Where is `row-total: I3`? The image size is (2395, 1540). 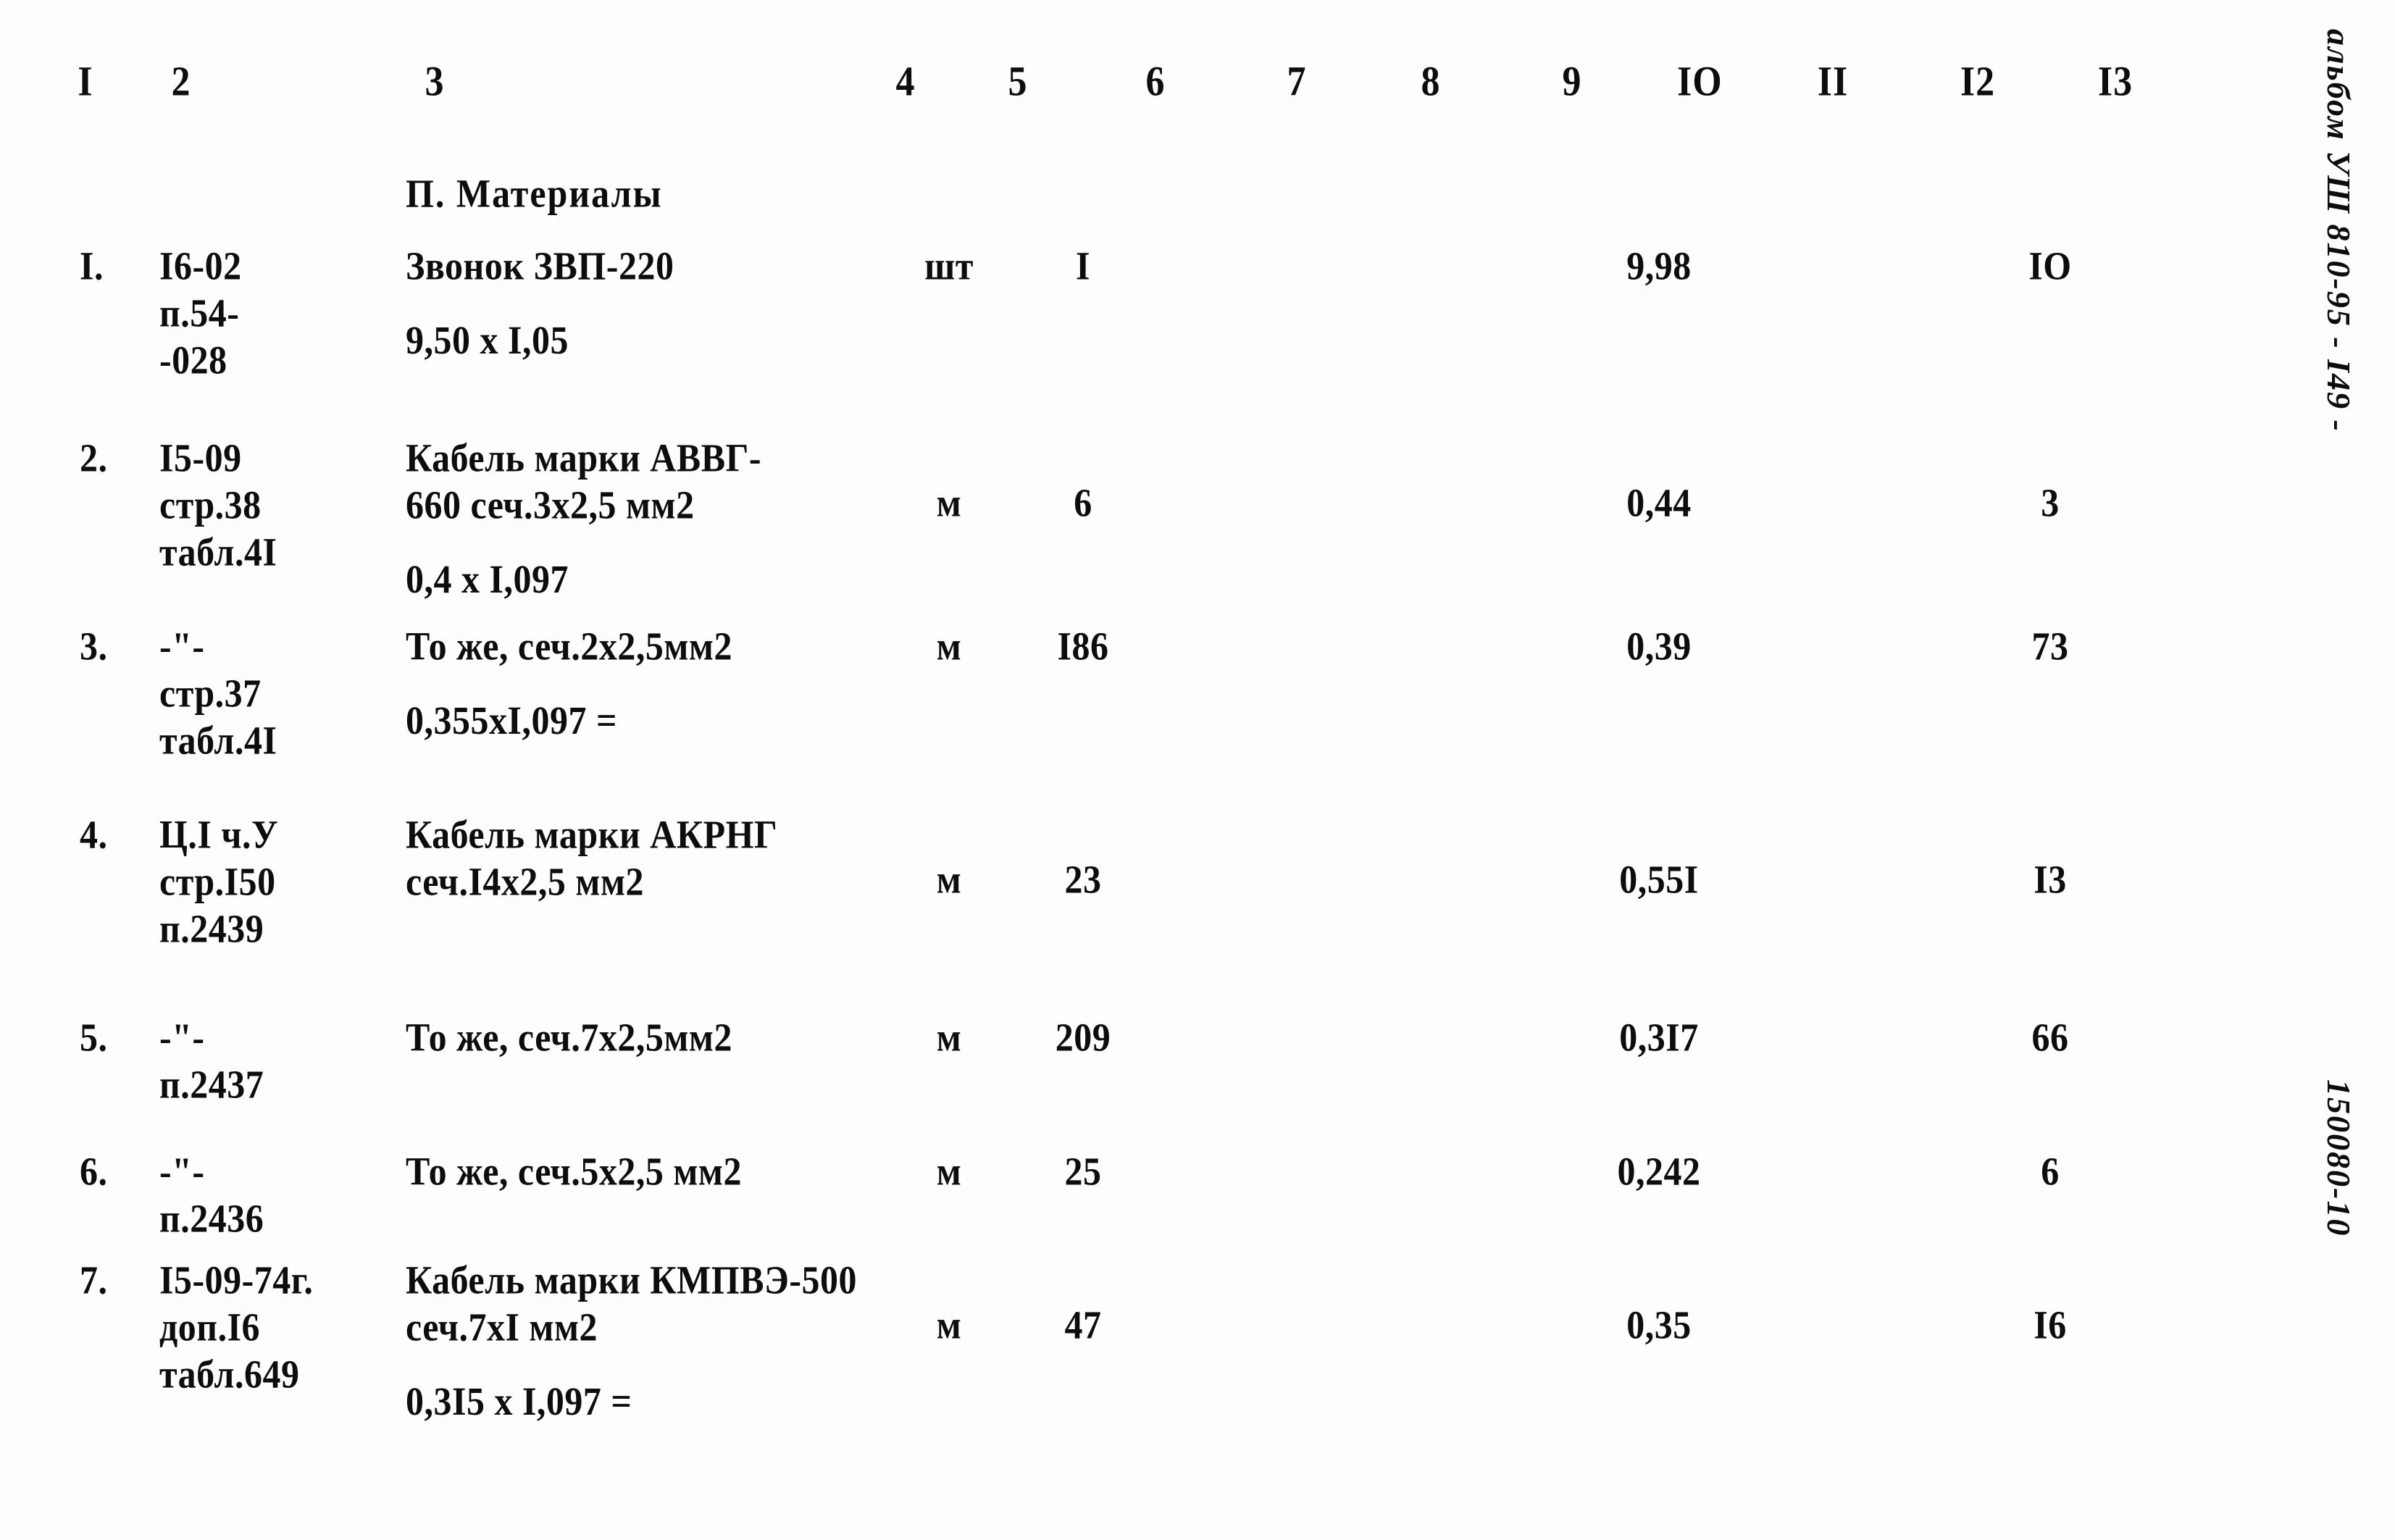 row-total: I3 is located at coordinates (2050, 879).